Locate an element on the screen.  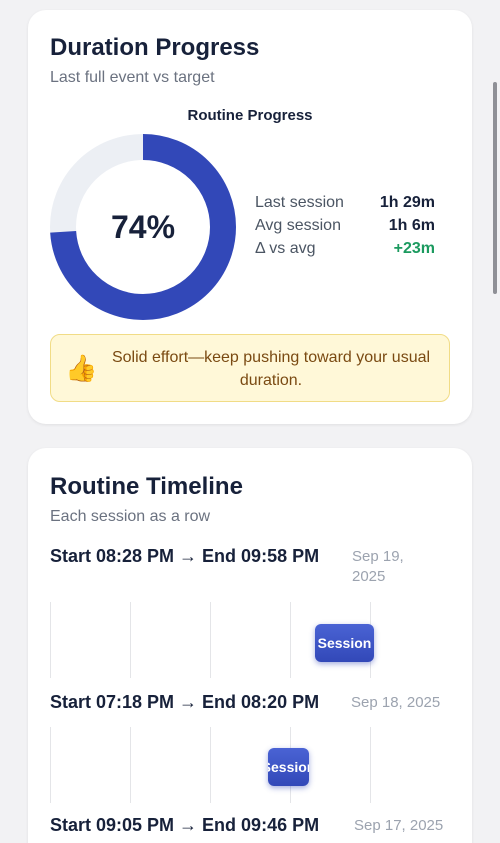
session-date: Sep 17, 2025 is located at coordinates (399, 825).